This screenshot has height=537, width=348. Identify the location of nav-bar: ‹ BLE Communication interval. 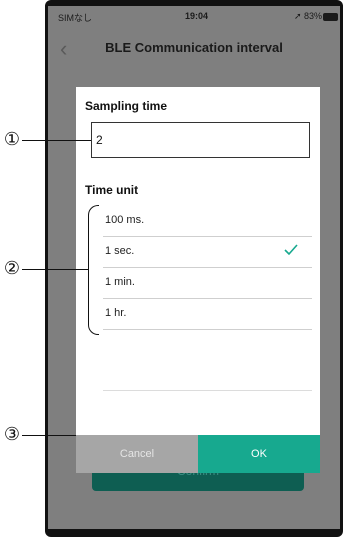
(194, 48).